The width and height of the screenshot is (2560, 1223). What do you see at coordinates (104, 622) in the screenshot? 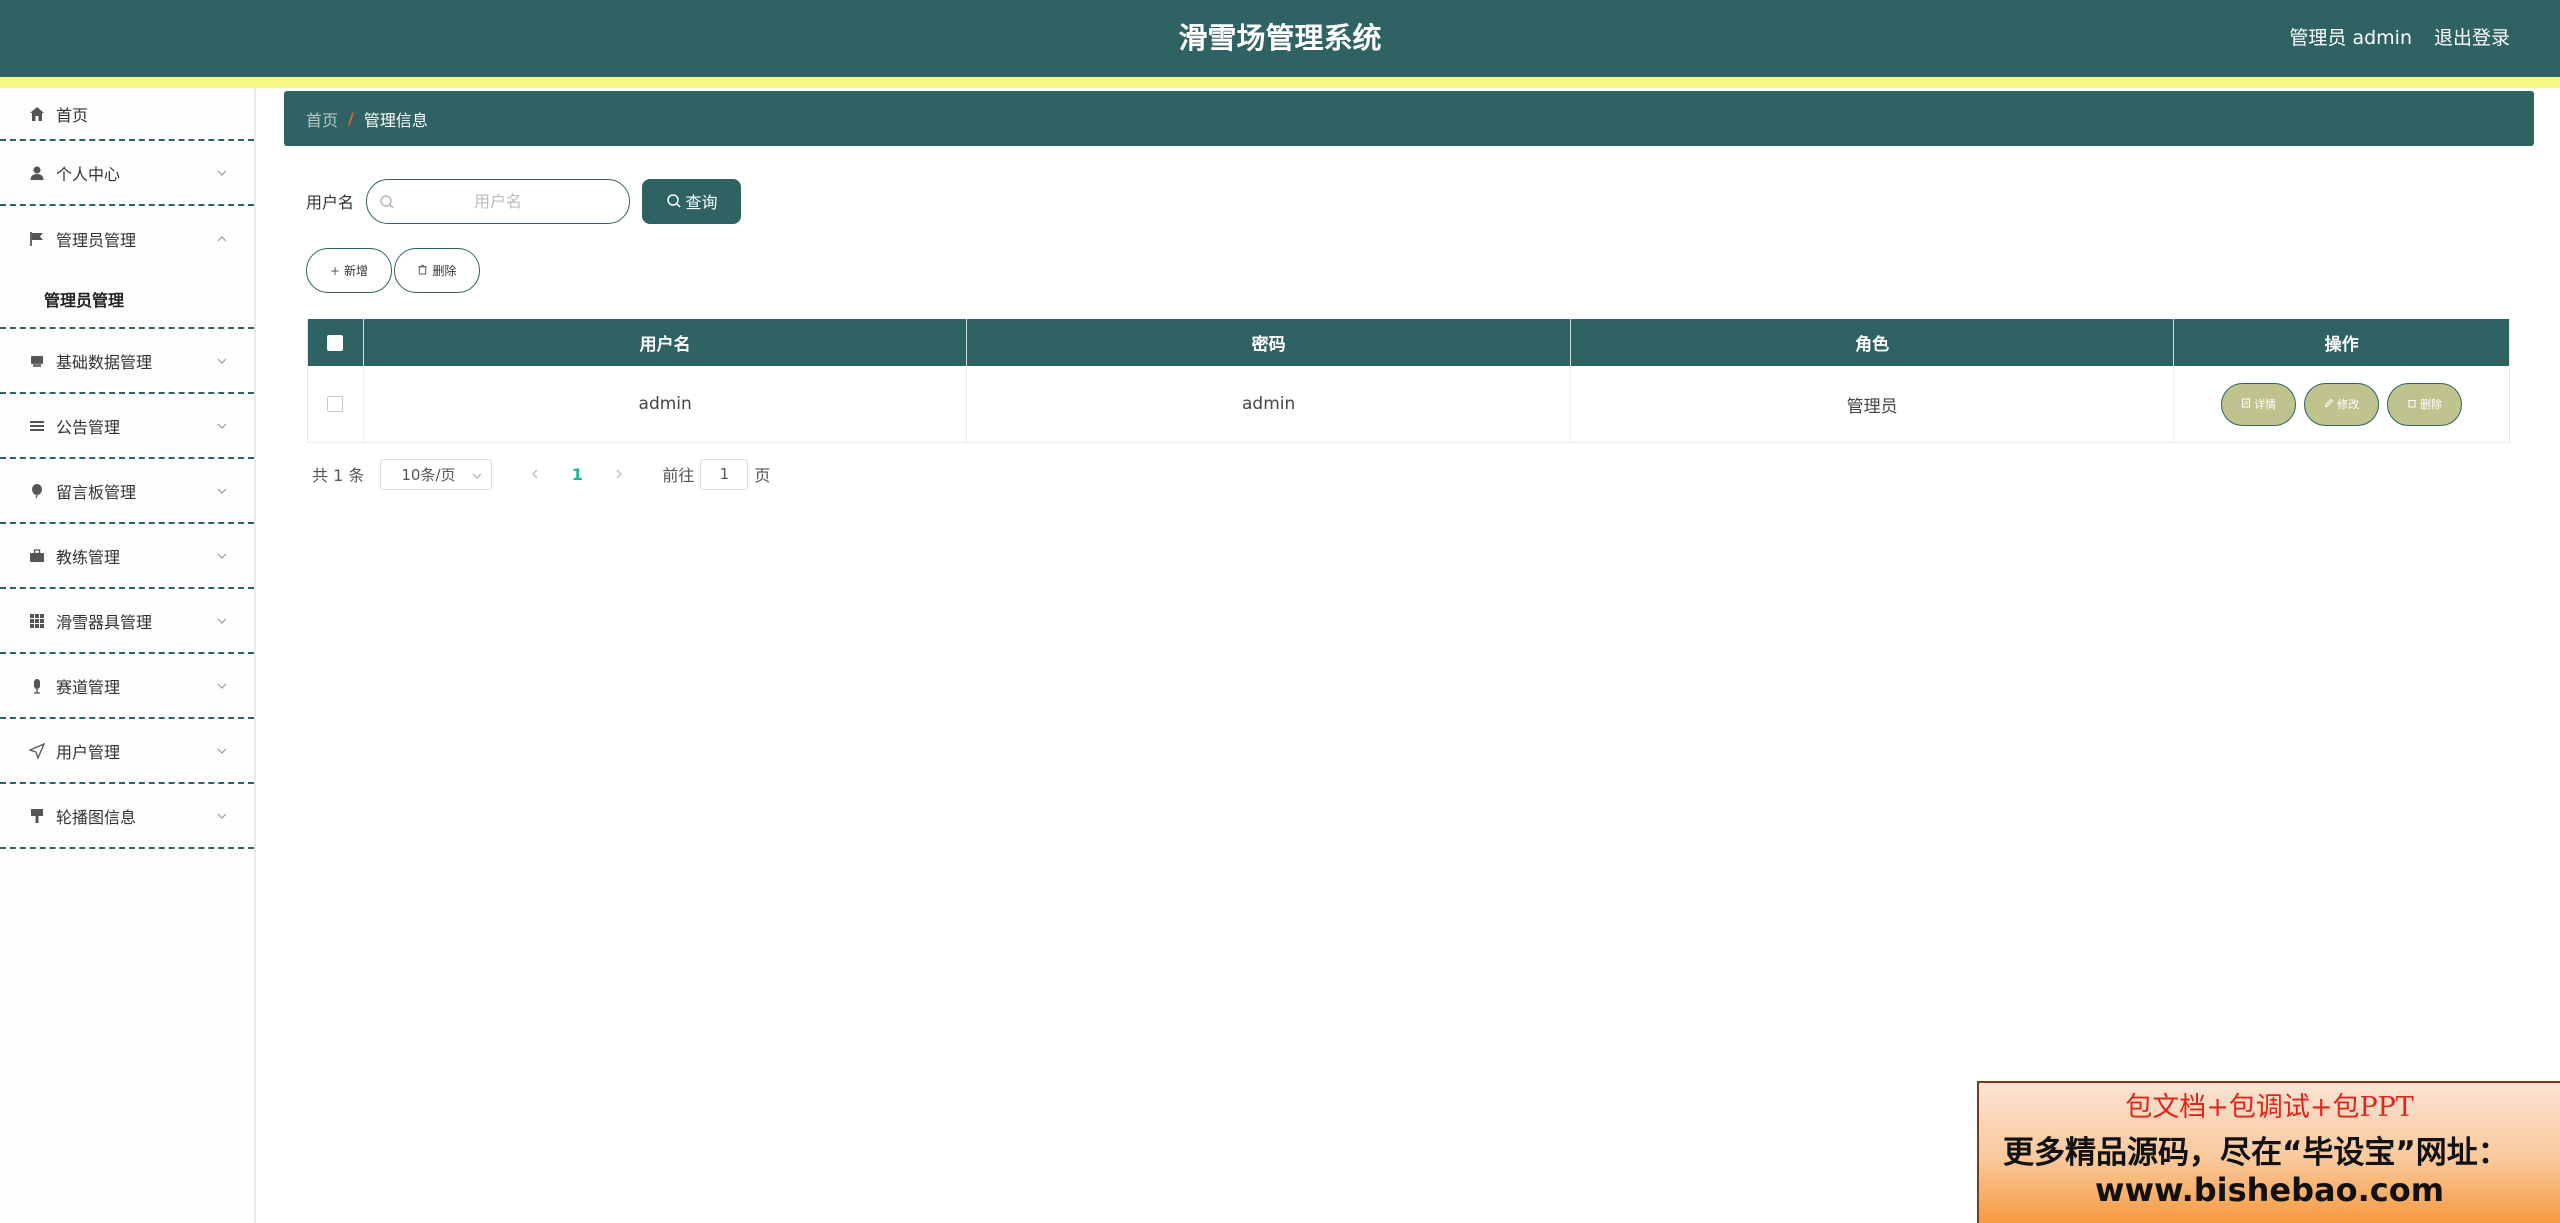
I see `sidebar-item-label: 滑雪器具管理` at bounding box center [104, 622].